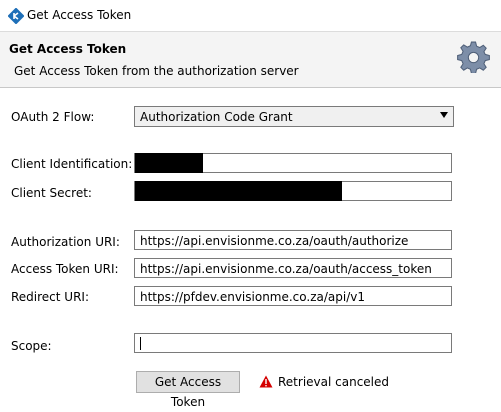 This screenshot has height=412, width=501. I want to click on client-secret-field, so click(293, 191).